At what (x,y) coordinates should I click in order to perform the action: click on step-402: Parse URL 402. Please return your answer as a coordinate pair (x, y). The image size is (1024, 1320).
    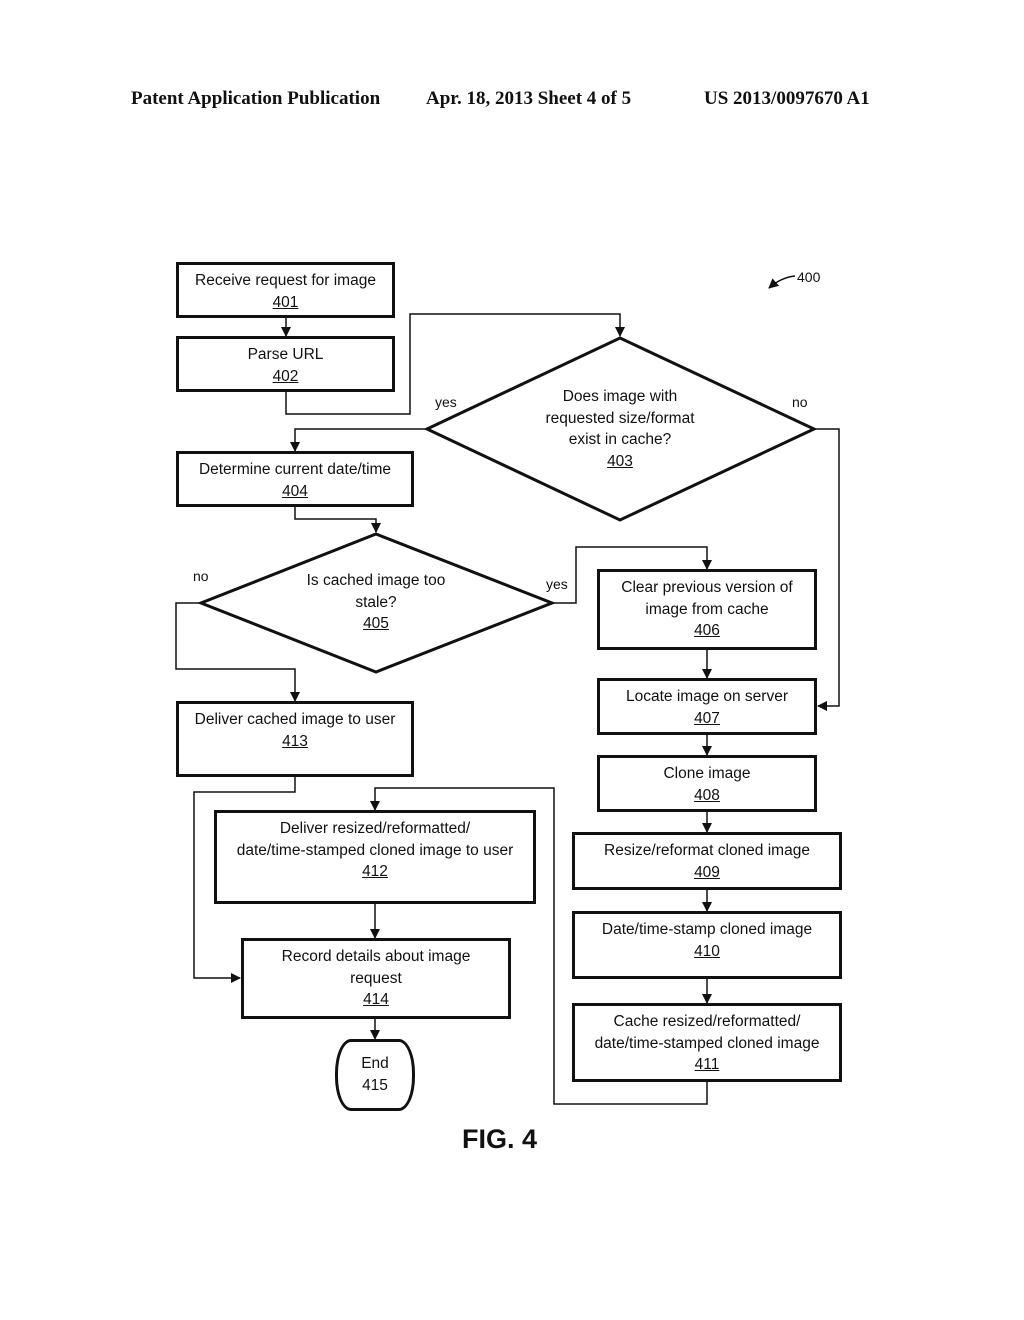
    Looking at the image, I should click on (285, 364).